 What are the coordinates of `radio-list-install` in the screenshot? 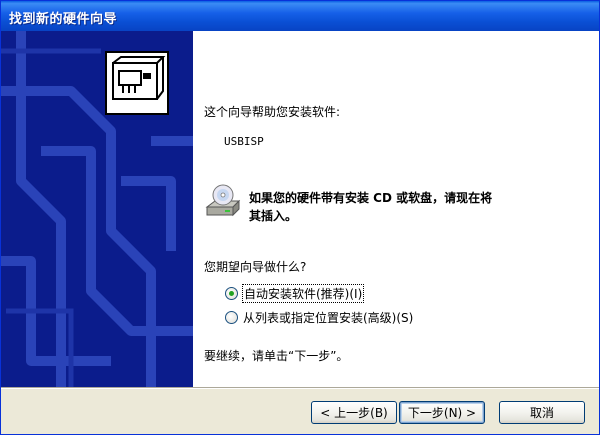 It's located at (231, 317).